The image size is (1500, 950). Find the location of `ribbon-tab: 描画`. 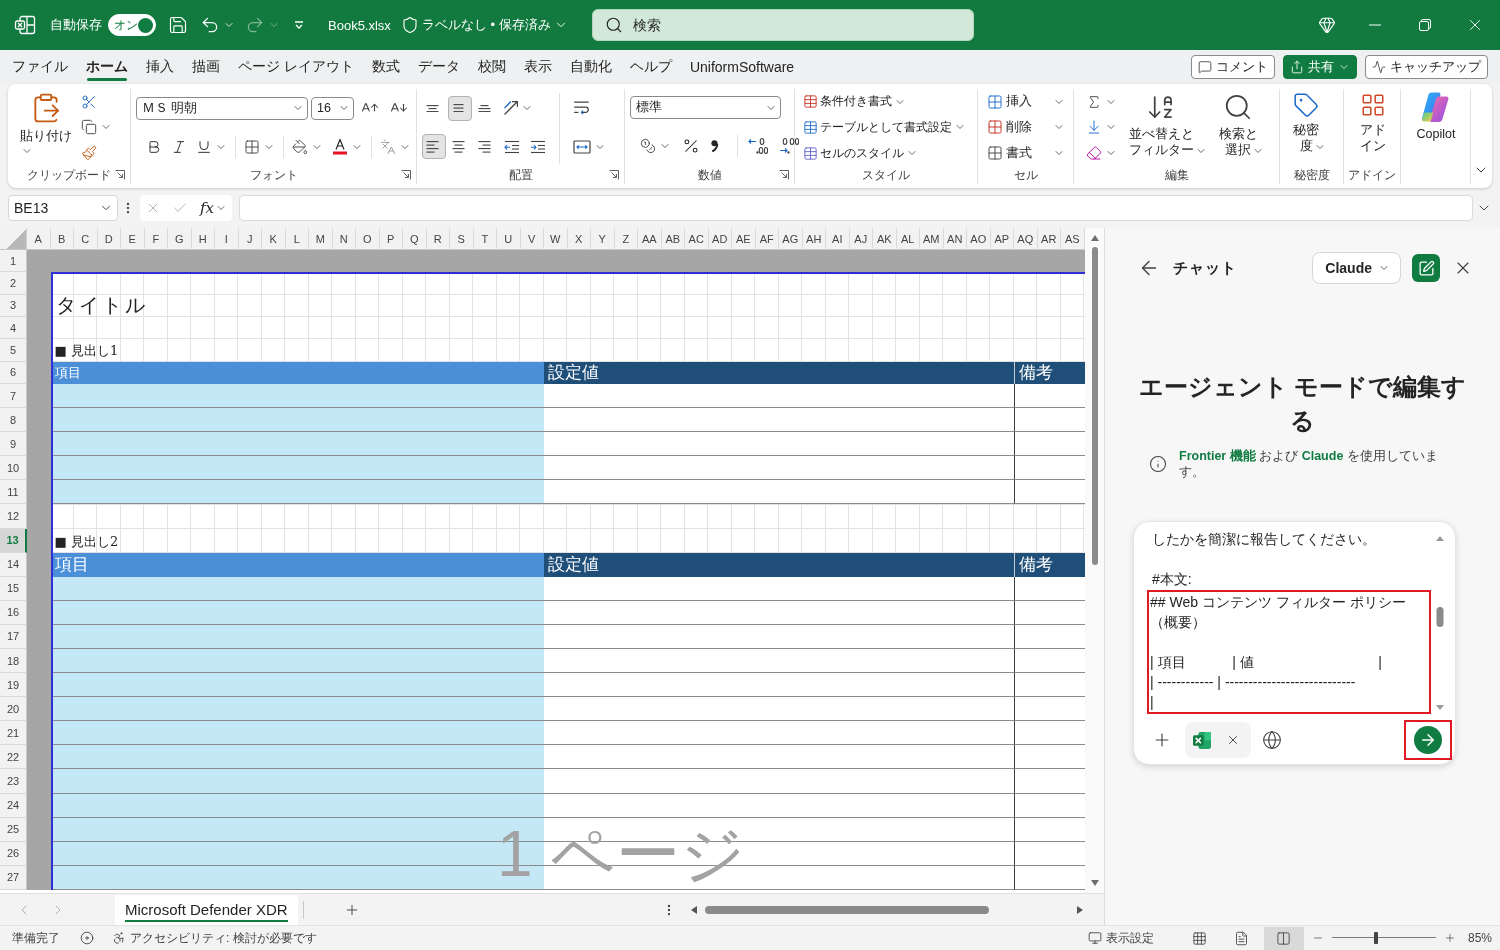

ribbon-tab: 描画 is located at coordinates (206, 67).